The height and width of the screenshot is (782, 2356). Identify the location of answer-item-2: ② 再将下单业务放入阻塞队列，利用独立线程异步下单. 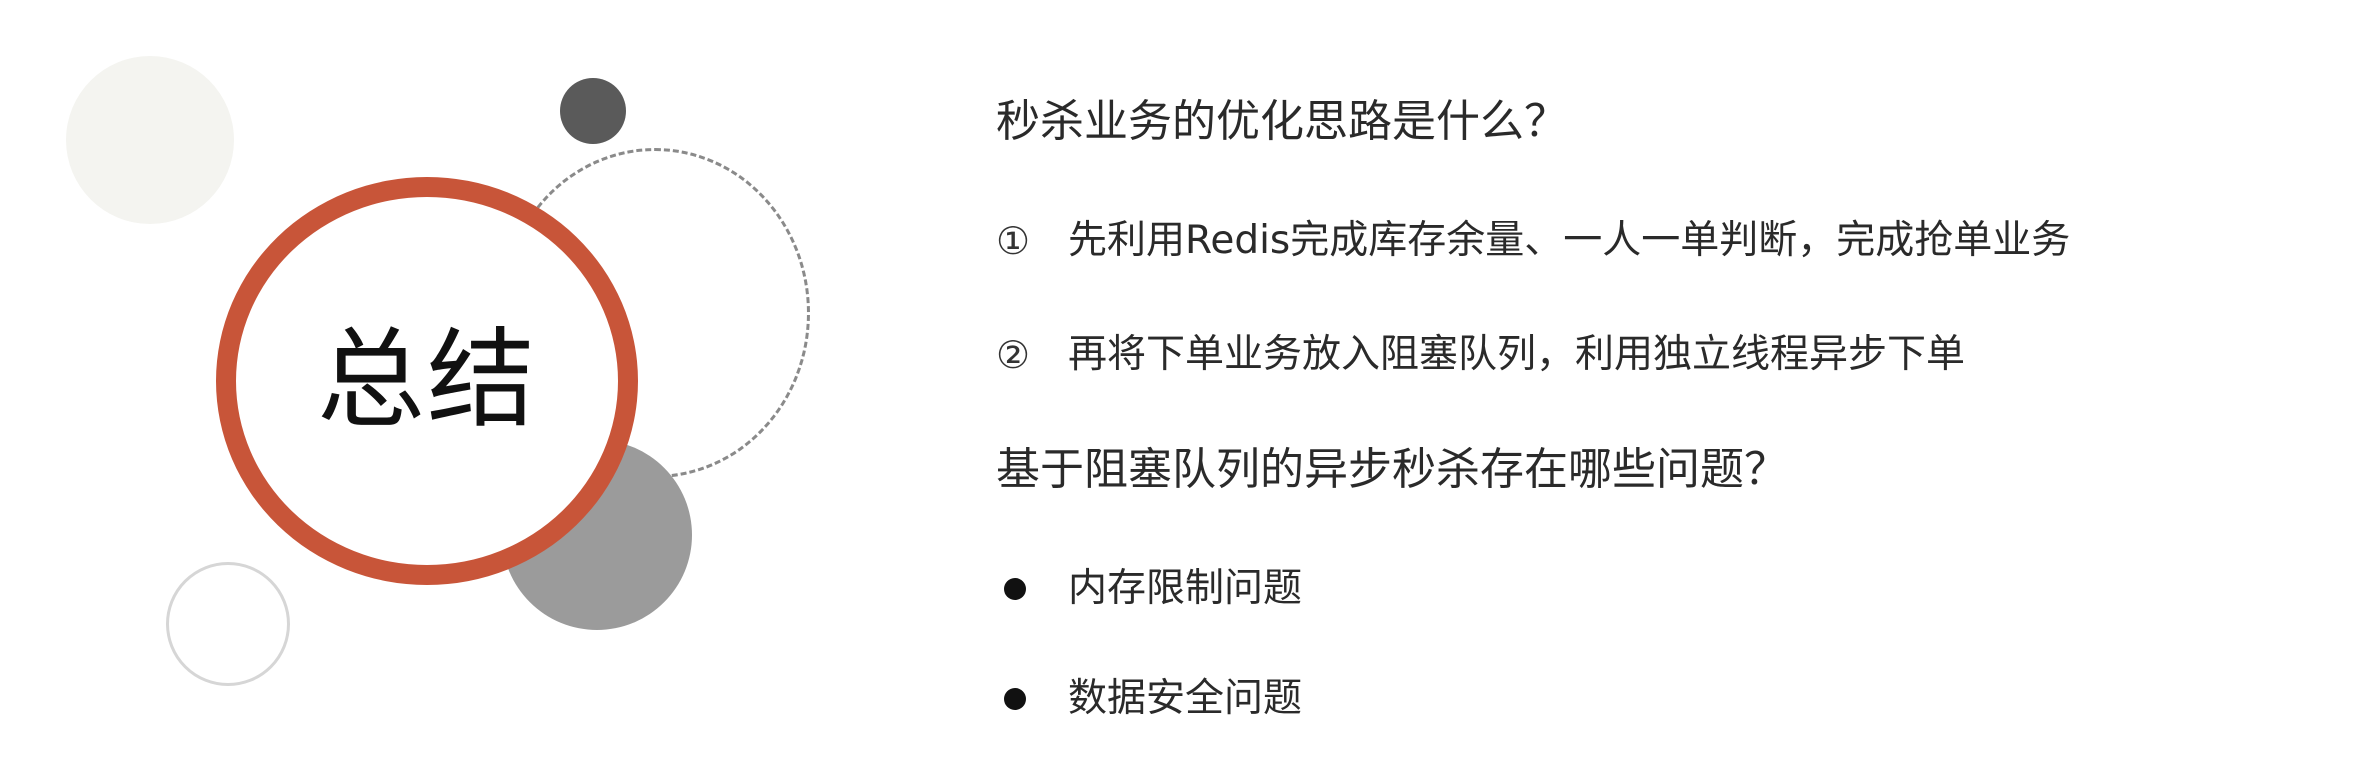
(1480, 355).